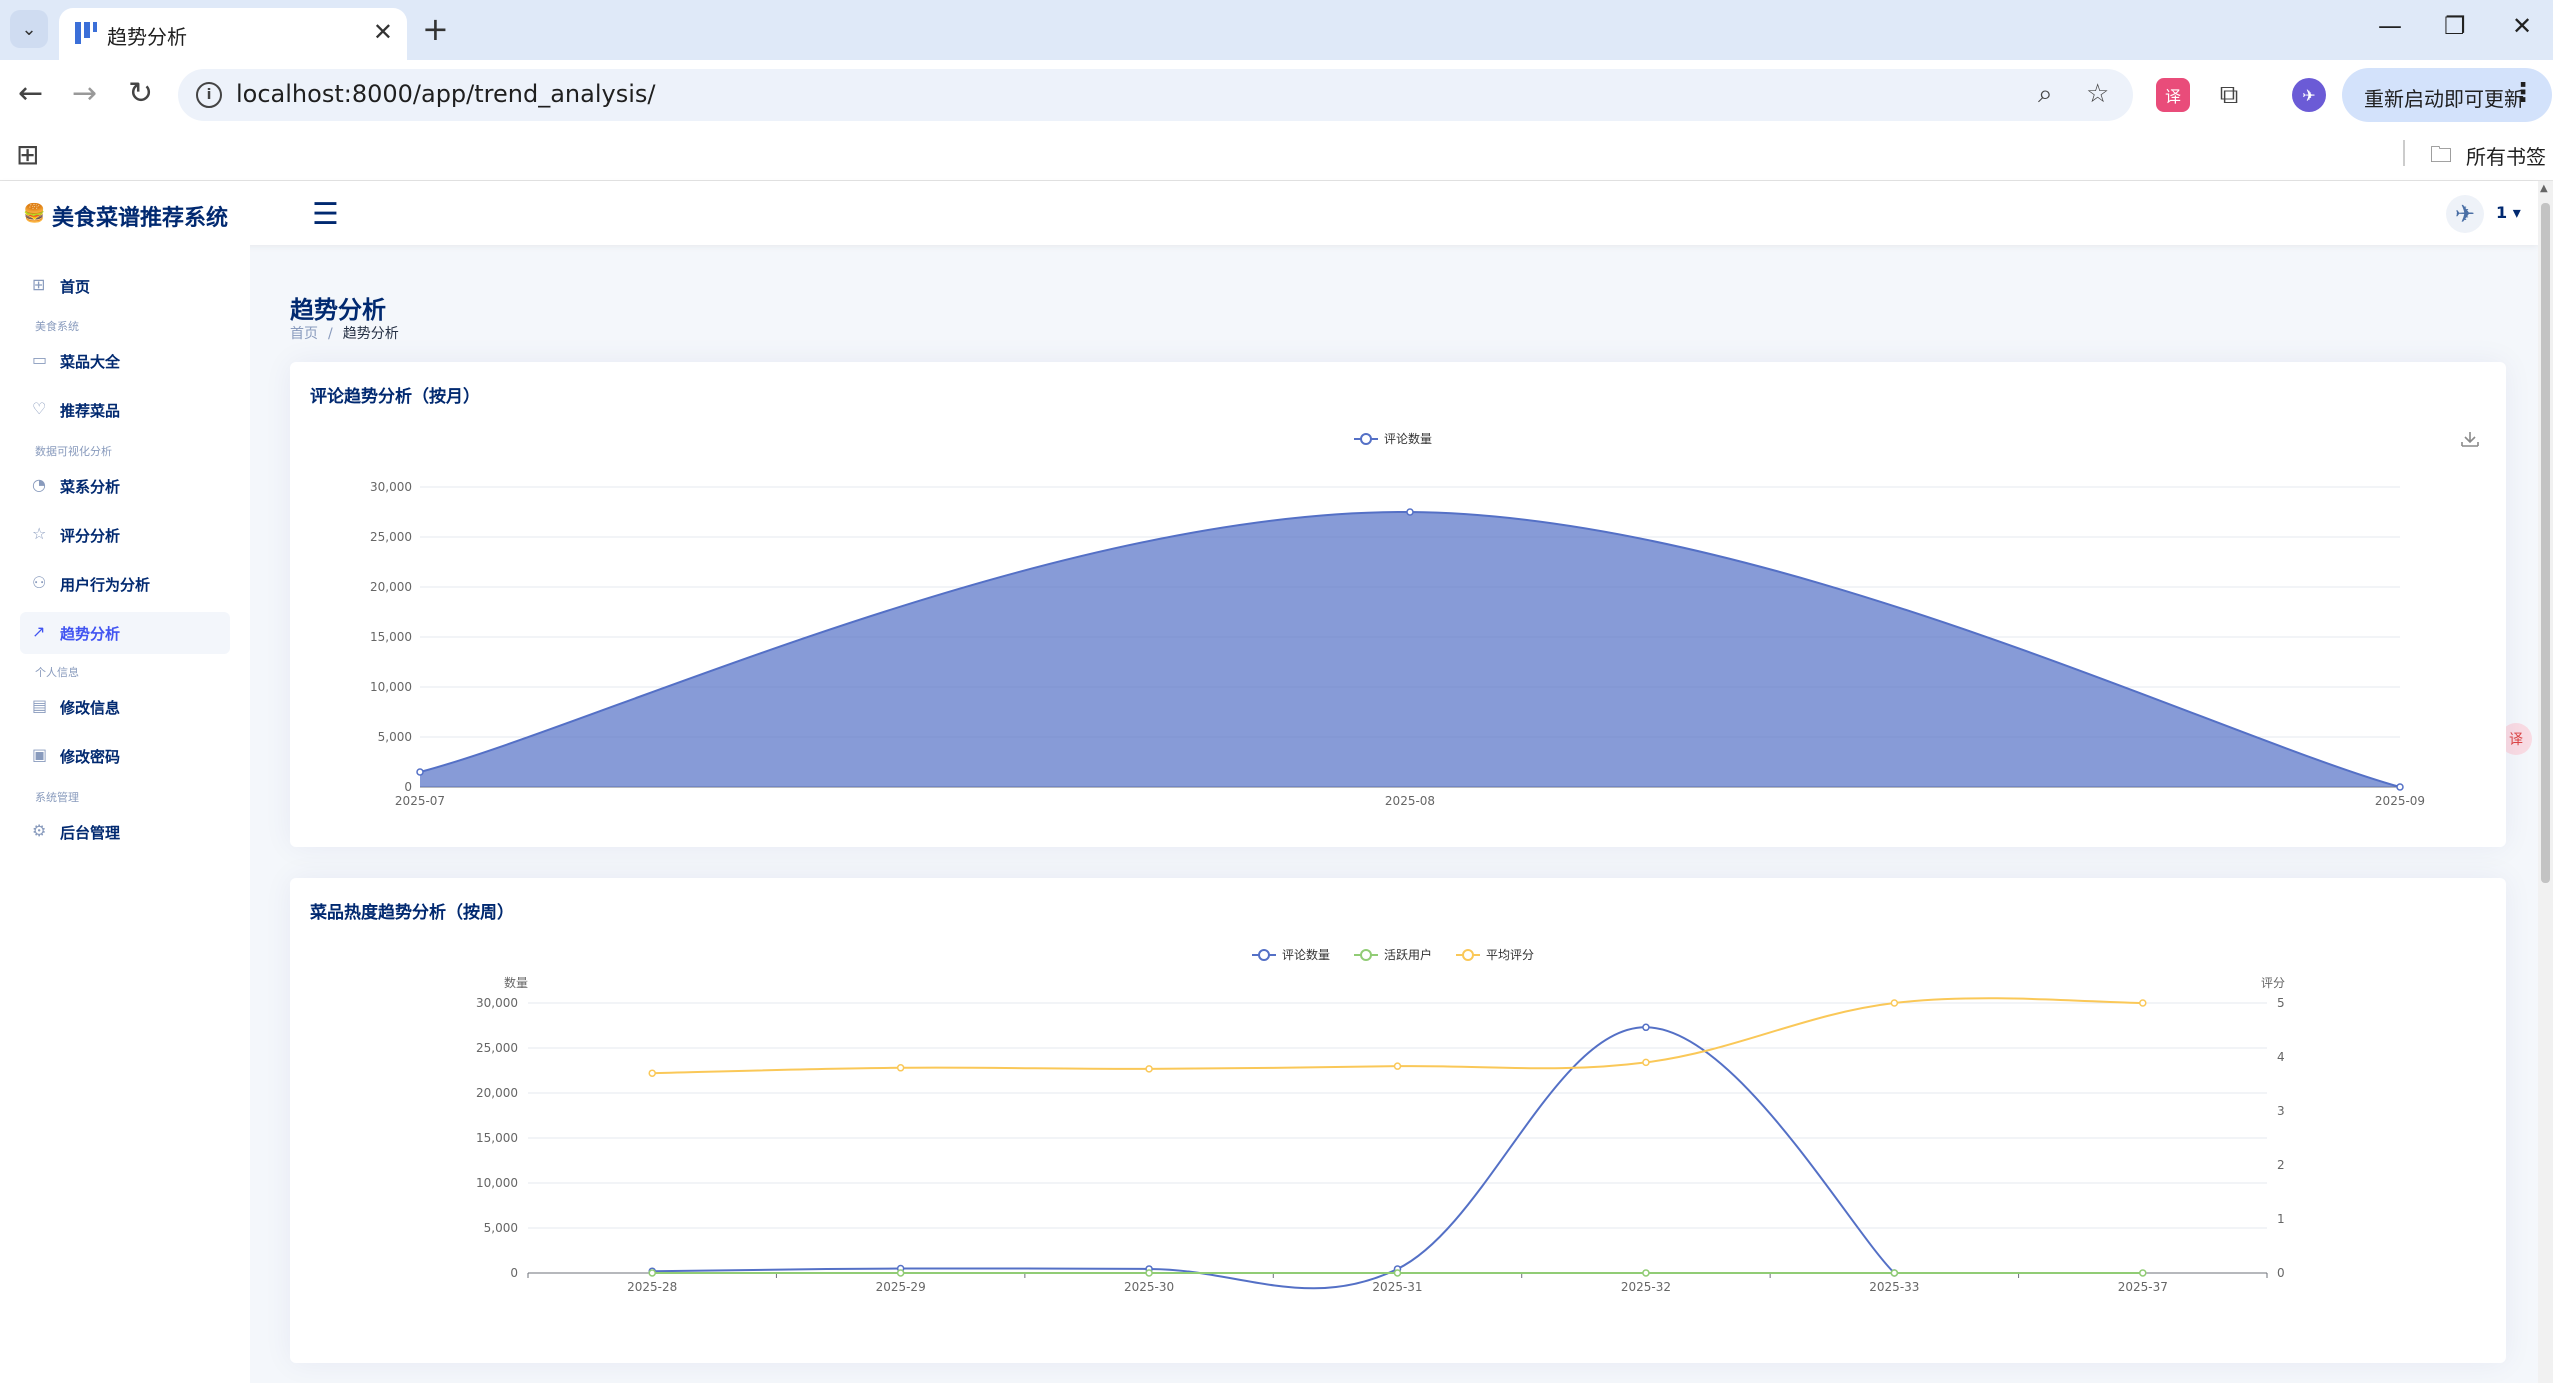  Describe the element at coordinates (2045, 94) in the screenshot. I see `zoom-icon: ⌕` at that location.